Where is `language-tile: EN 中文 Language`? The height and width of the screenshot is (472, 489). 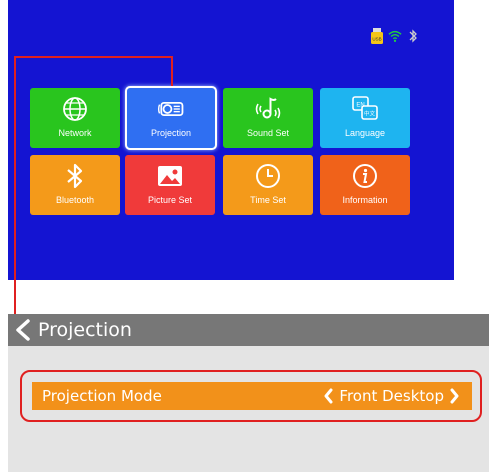
language-tile: EN 中文 Language is located at coordinates (365, 118).